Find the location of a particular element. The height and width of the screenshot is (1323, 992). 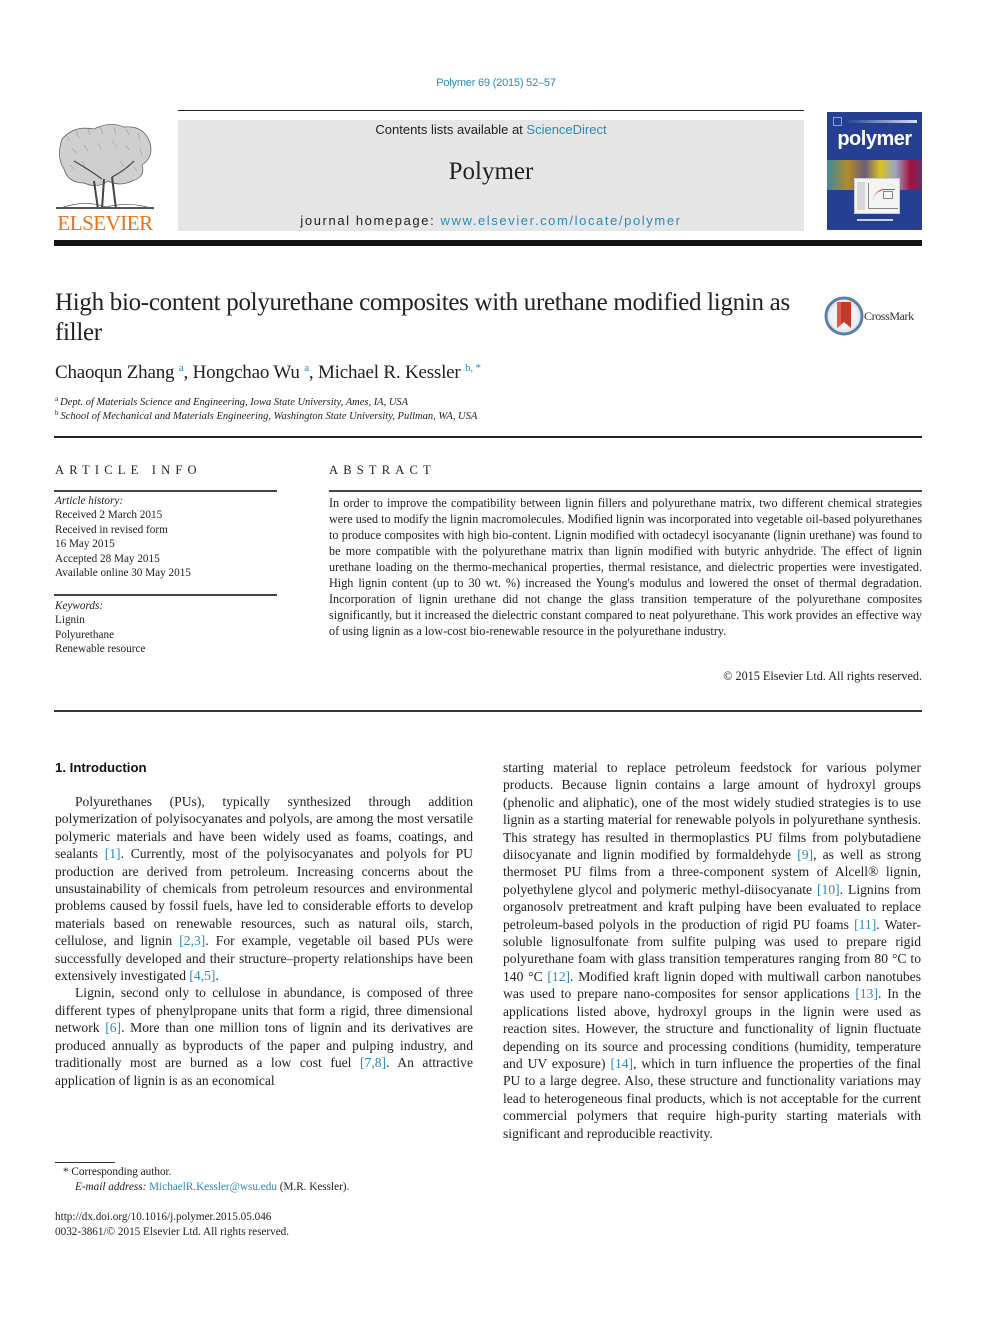

citation-link: [7,8] is located at coordinates (373, 1062).